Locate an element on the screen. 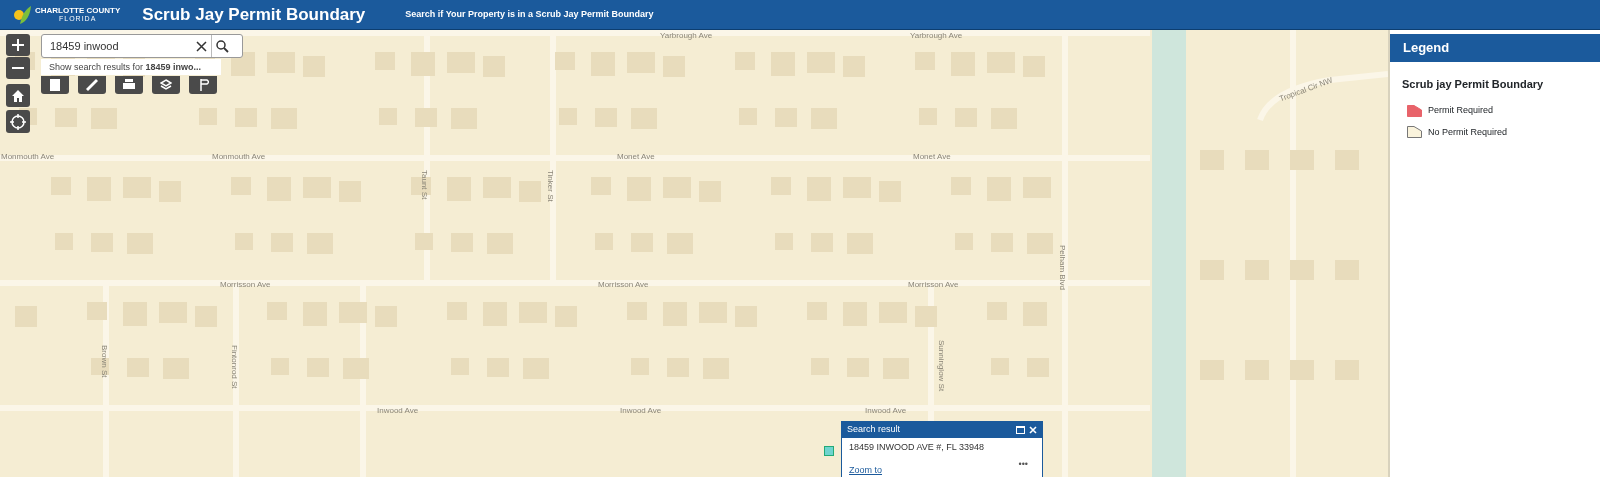 The image size is (1600, 477). print-button is located at coordinates (129, 85).